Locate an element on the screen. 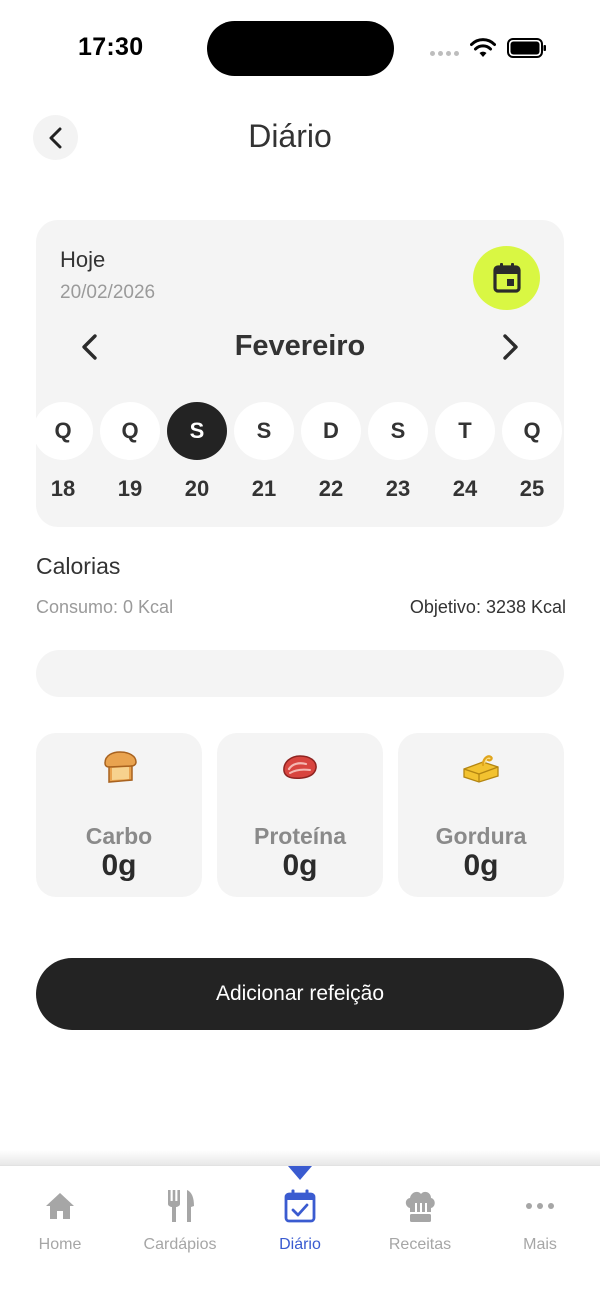  calendar-check-icon is located at coordinates (300, 1206).